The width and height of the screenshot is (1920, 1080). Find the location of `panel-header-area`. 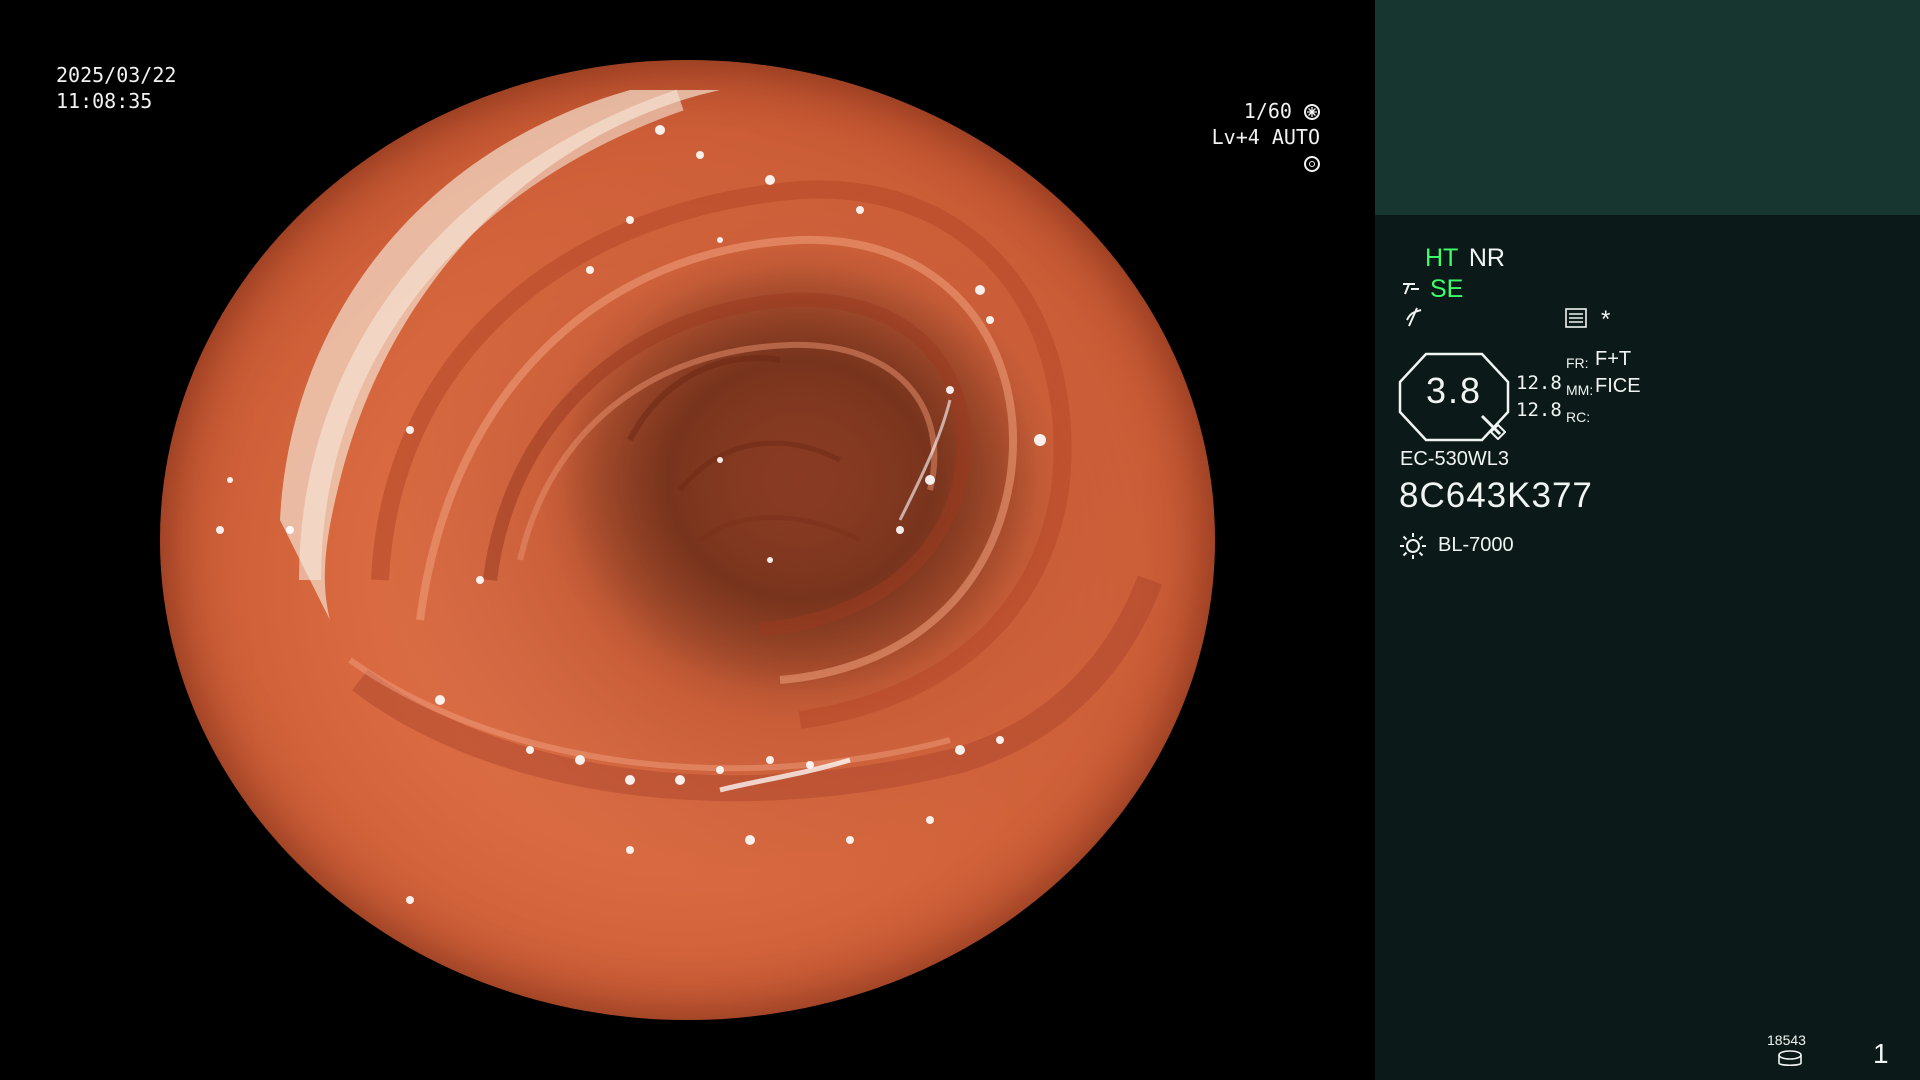

panel-header-area is located at coordinates (1647, 107).